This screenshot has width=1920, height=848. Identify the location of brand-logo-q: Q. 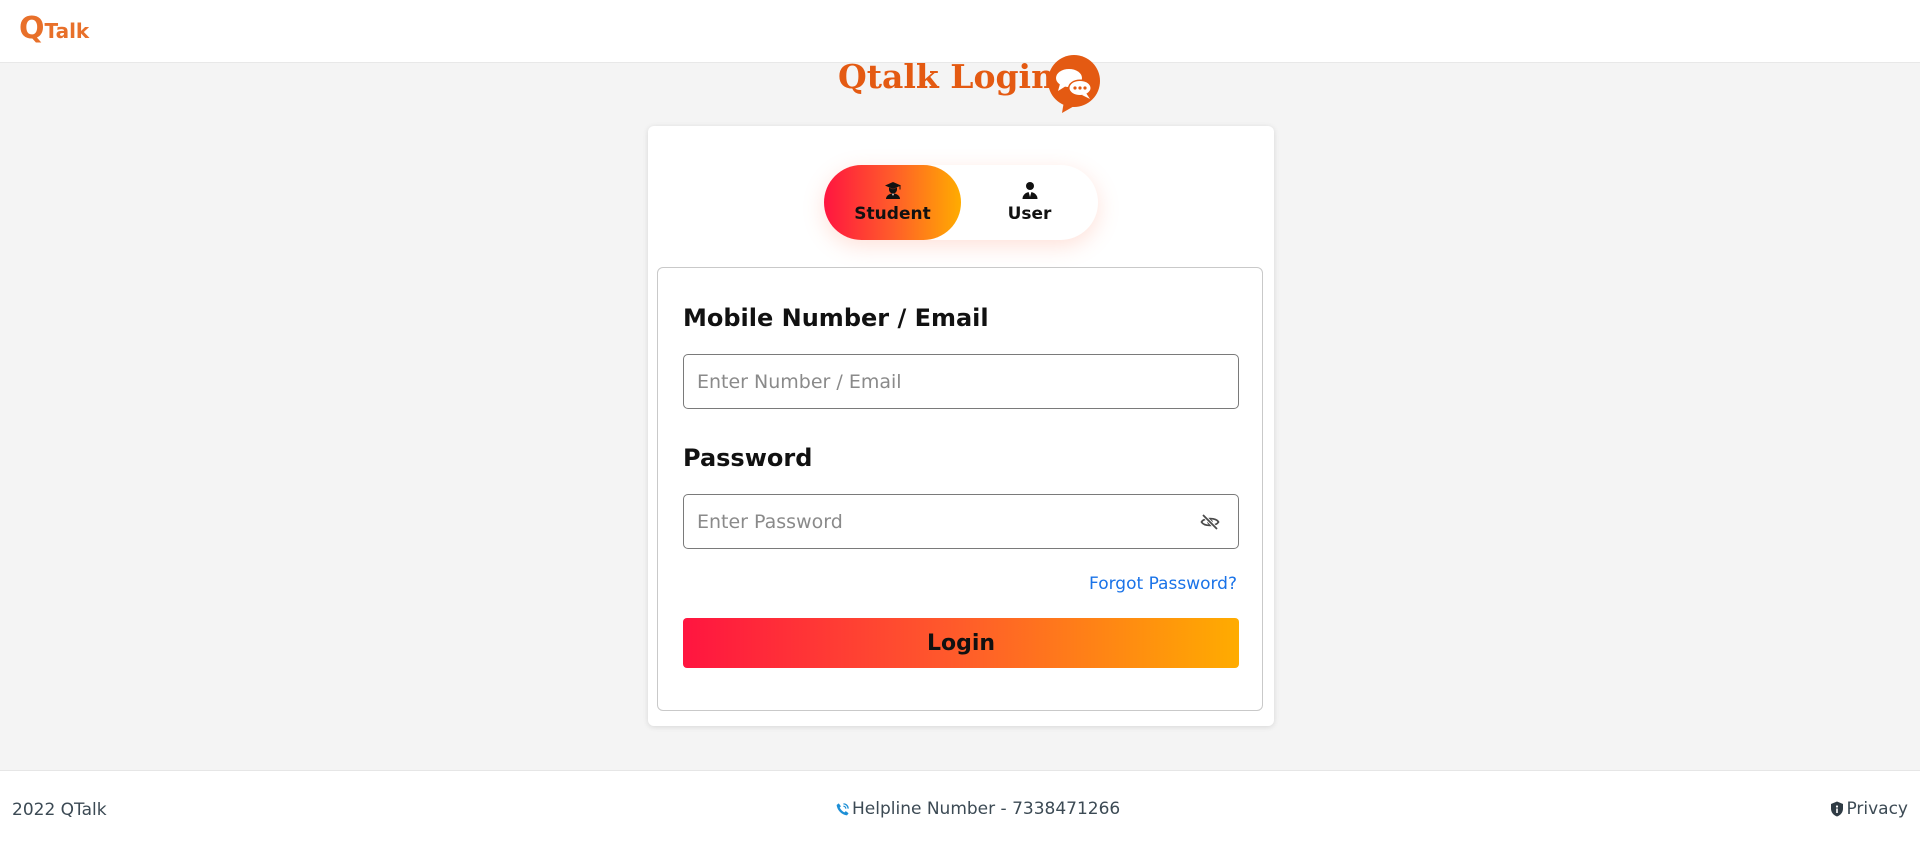
(32, 28).